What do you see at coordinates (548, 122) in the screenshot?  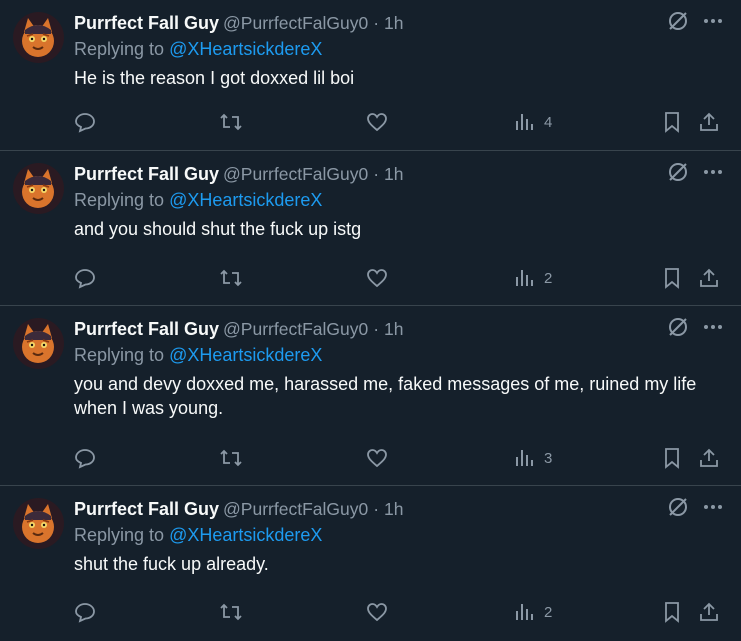 I see `views-count: 4` at bounding box center [548, 122].